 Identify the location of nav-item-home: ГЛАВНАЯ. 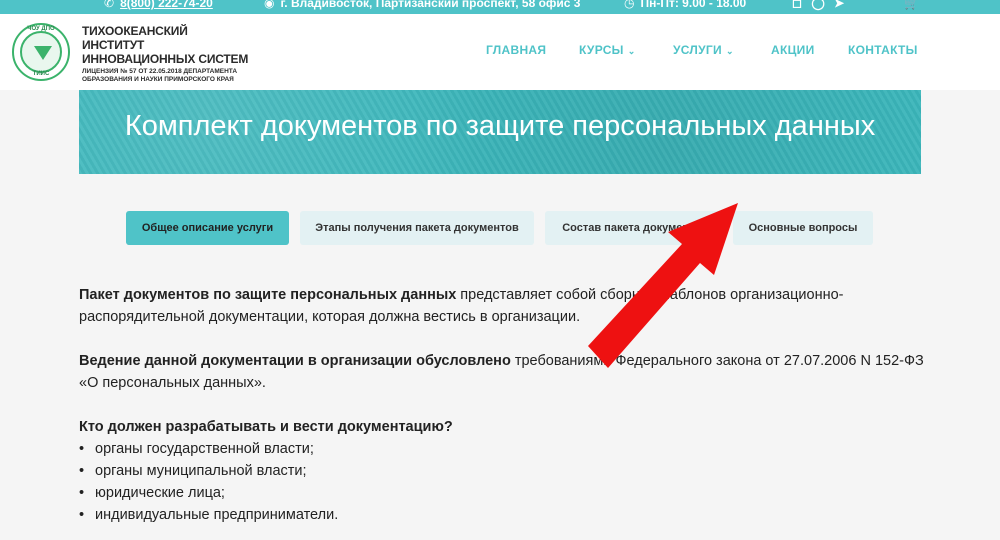
(516, 50).